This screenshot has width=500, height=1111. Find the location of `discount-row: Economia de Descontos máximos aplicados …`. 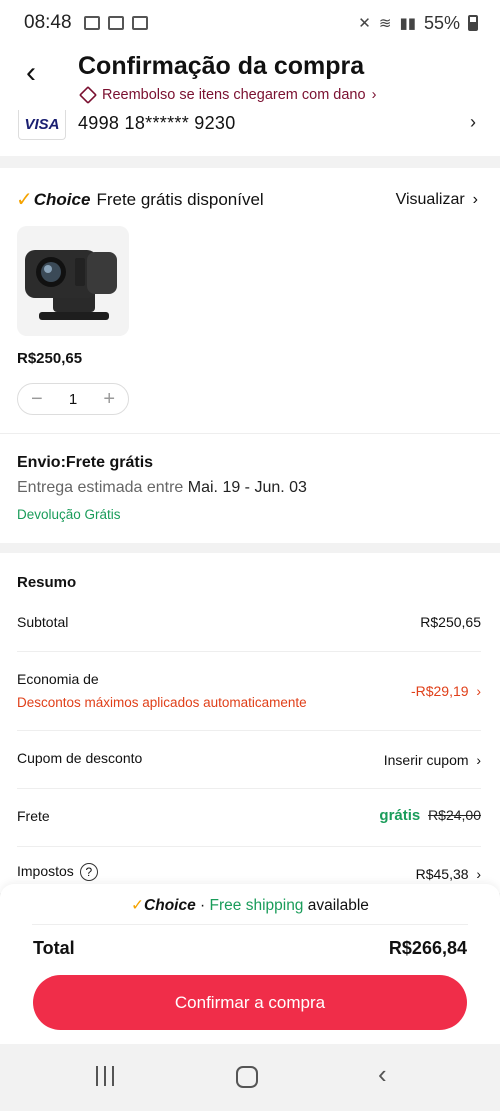

discount-row: Economia de Descontos máximos aplicados … is located at coordinates (249, 690).